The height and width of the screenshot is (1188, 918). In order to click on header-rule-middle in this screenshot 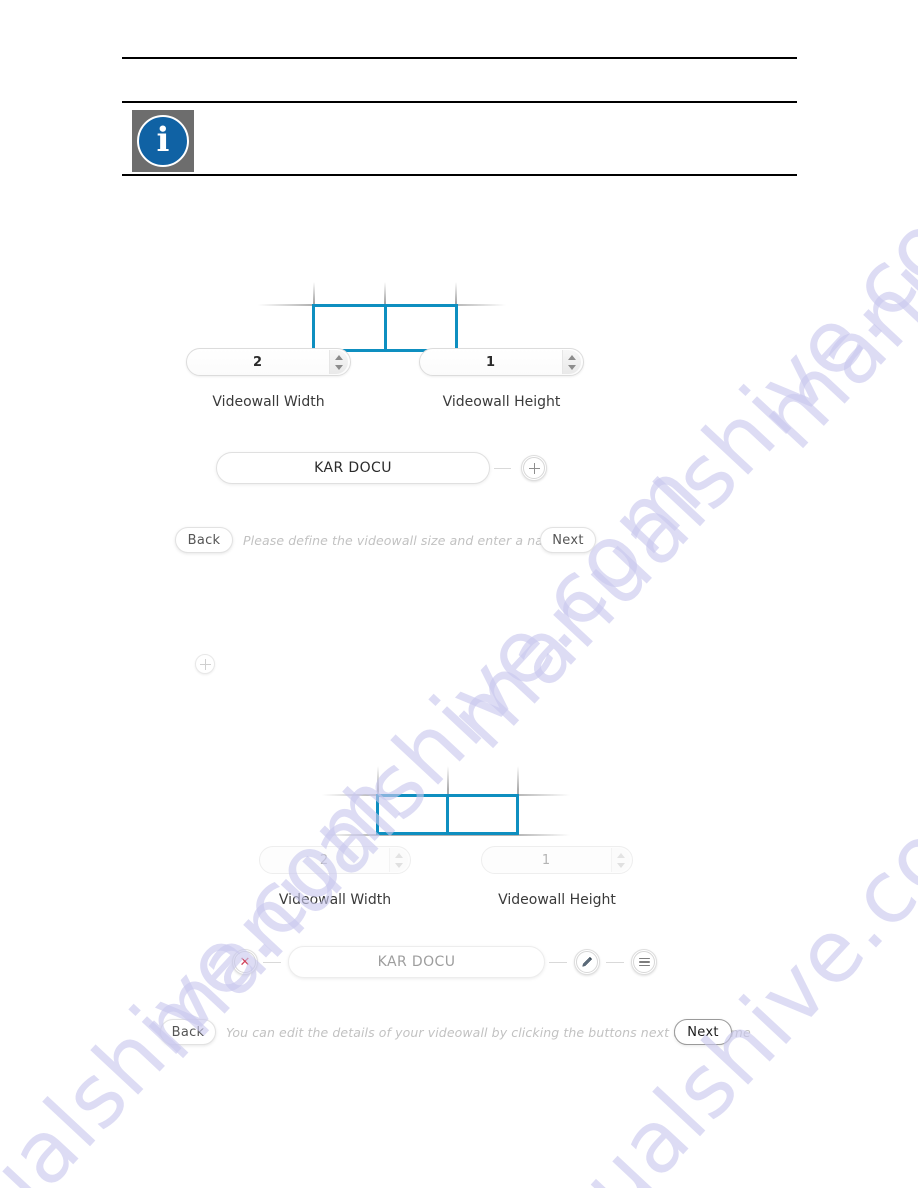, I will do `click(459, 102)`.